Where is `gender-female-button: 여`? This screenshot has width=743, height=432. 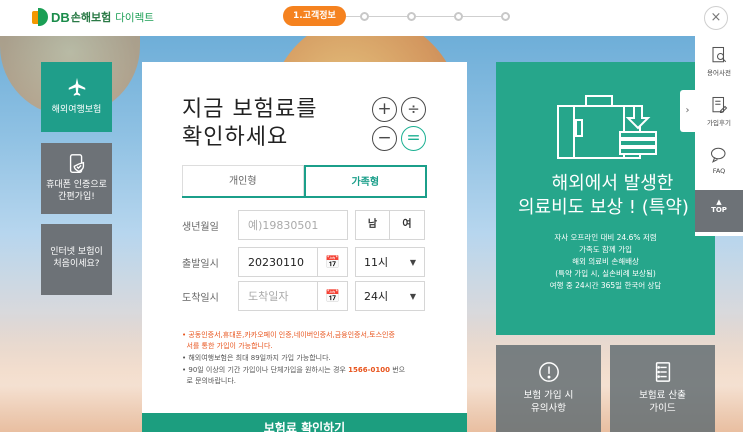 gender-female-button: 여 is located at coordinates (407, 225).